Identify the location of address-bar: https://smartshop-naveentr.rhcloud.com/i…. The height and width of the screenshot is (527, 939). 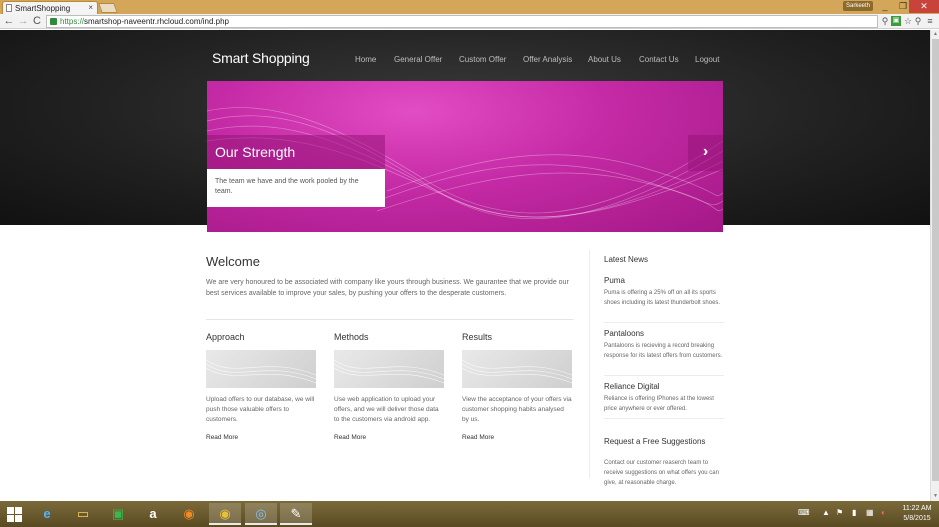
(462, 21).